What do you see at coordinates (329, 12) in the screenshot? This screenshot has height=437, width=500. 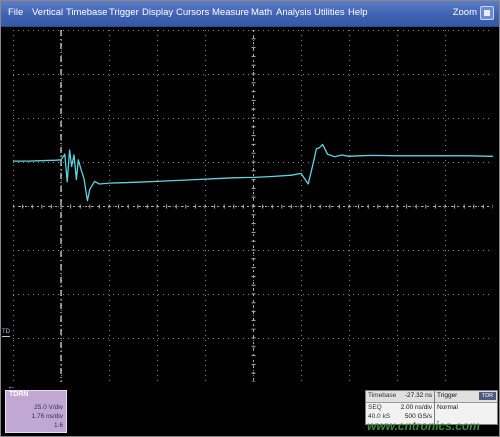 I see `menu-utilities: Utilities` at bounding box center [329, 12].